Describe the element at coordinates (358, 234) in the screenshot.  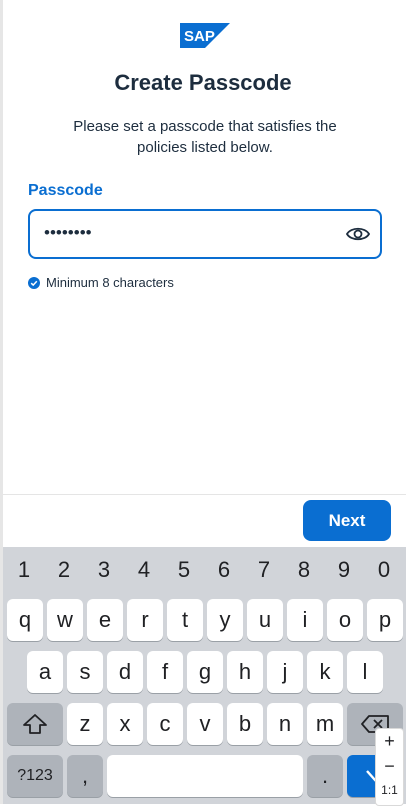
I see `eye-icon` at that location.